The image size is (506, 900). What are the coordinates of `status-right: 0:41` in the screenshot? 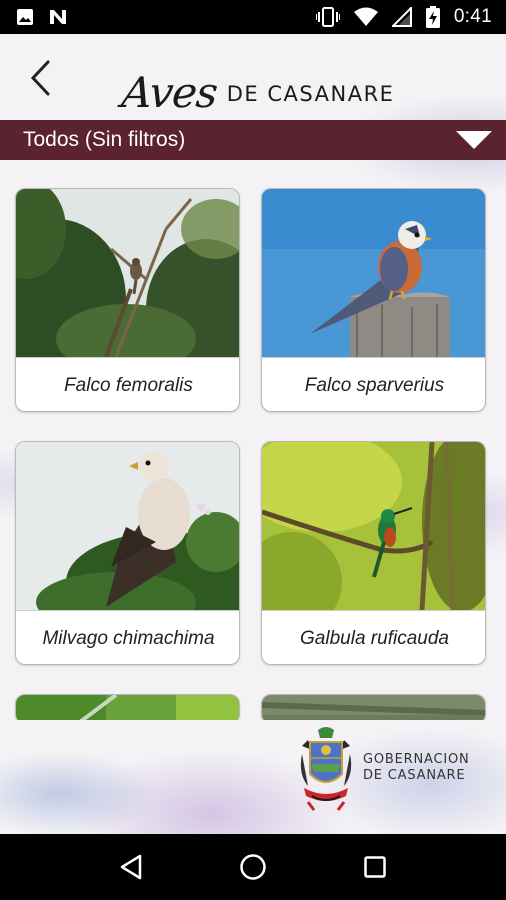 It's located at (403, 17).